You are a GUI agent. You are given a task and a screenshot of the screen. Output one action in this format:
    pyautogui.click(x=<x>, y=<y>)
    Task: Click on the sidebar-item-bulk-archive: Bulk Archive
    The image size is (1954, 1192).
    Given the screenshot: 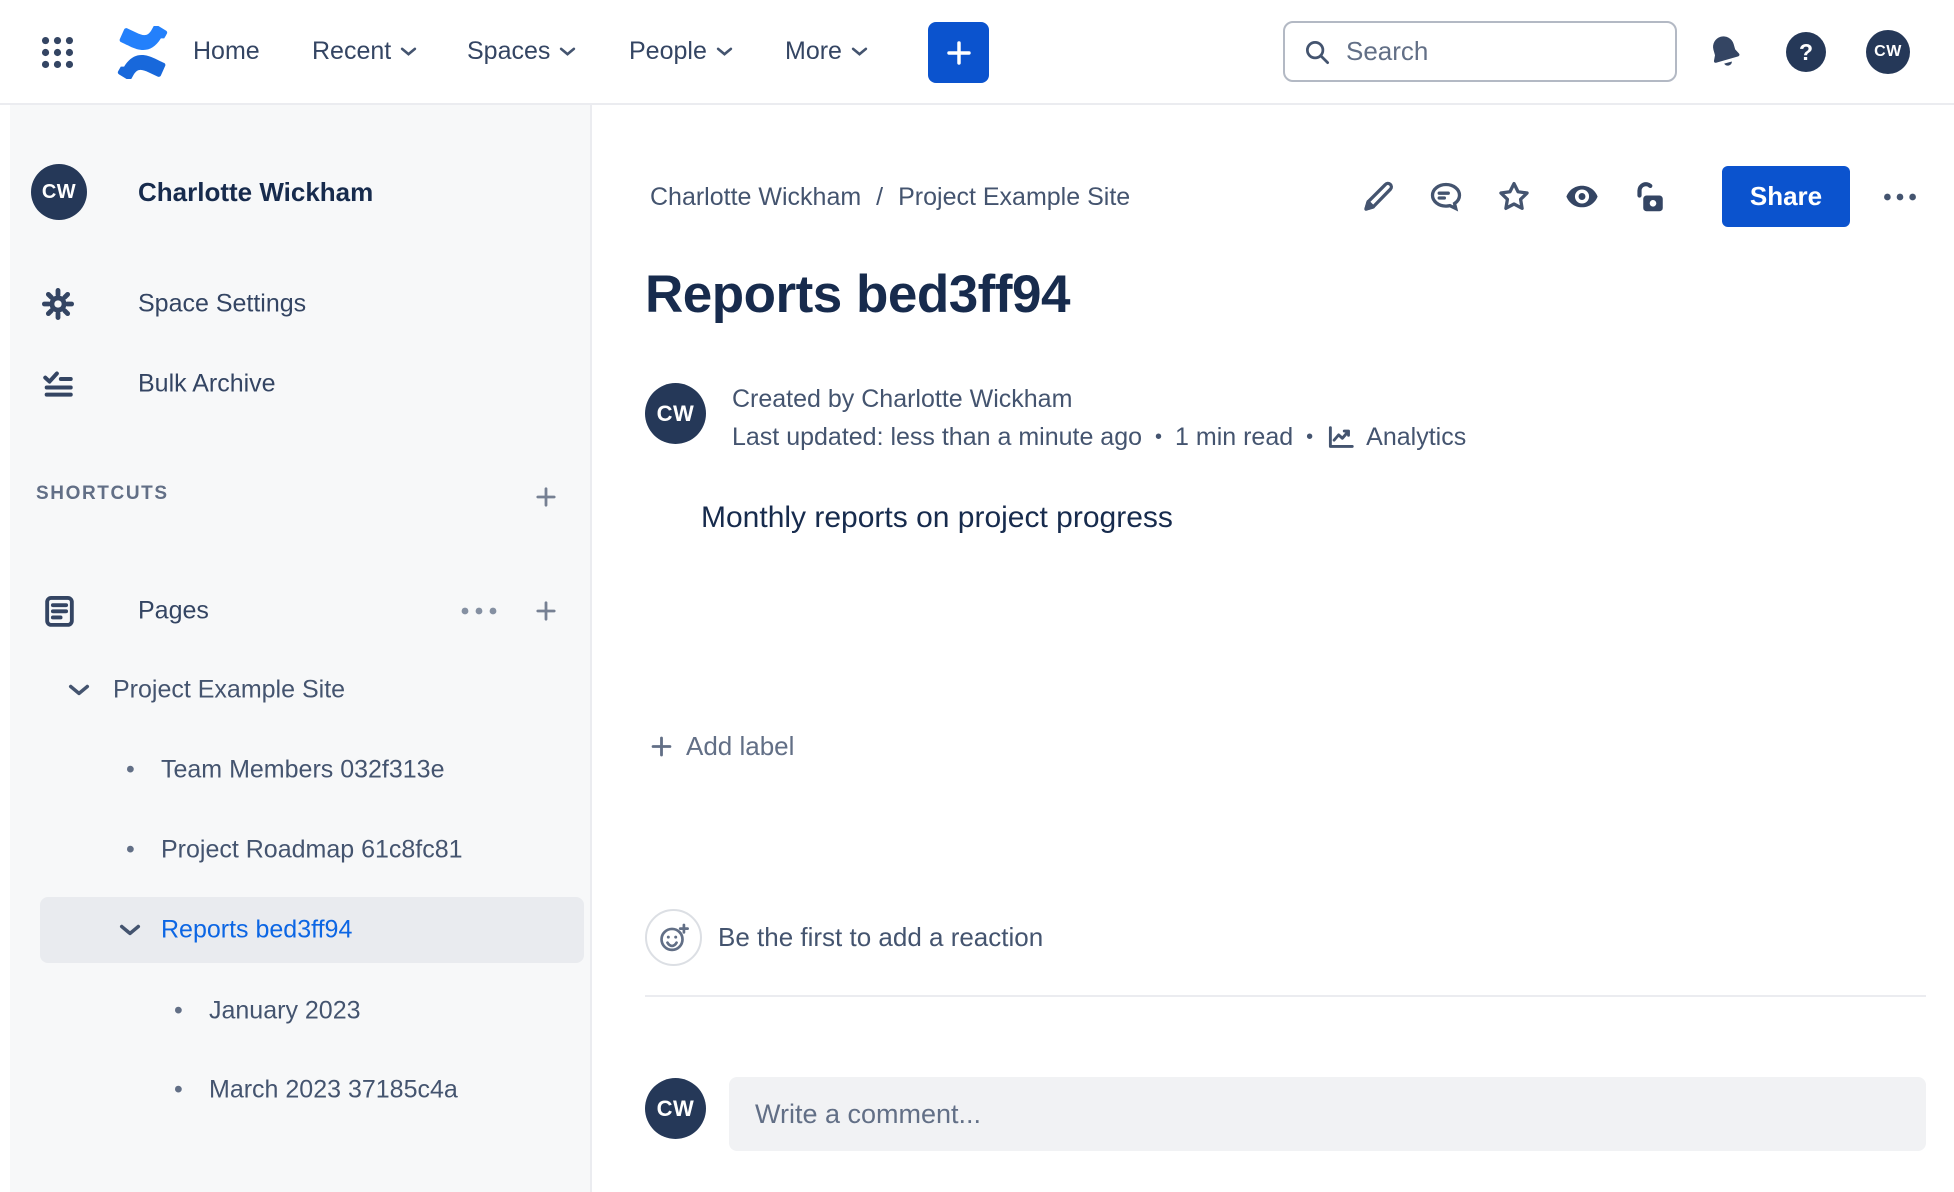 What is the action you would take?
    pyautogui.click(x=295, y=384)
    